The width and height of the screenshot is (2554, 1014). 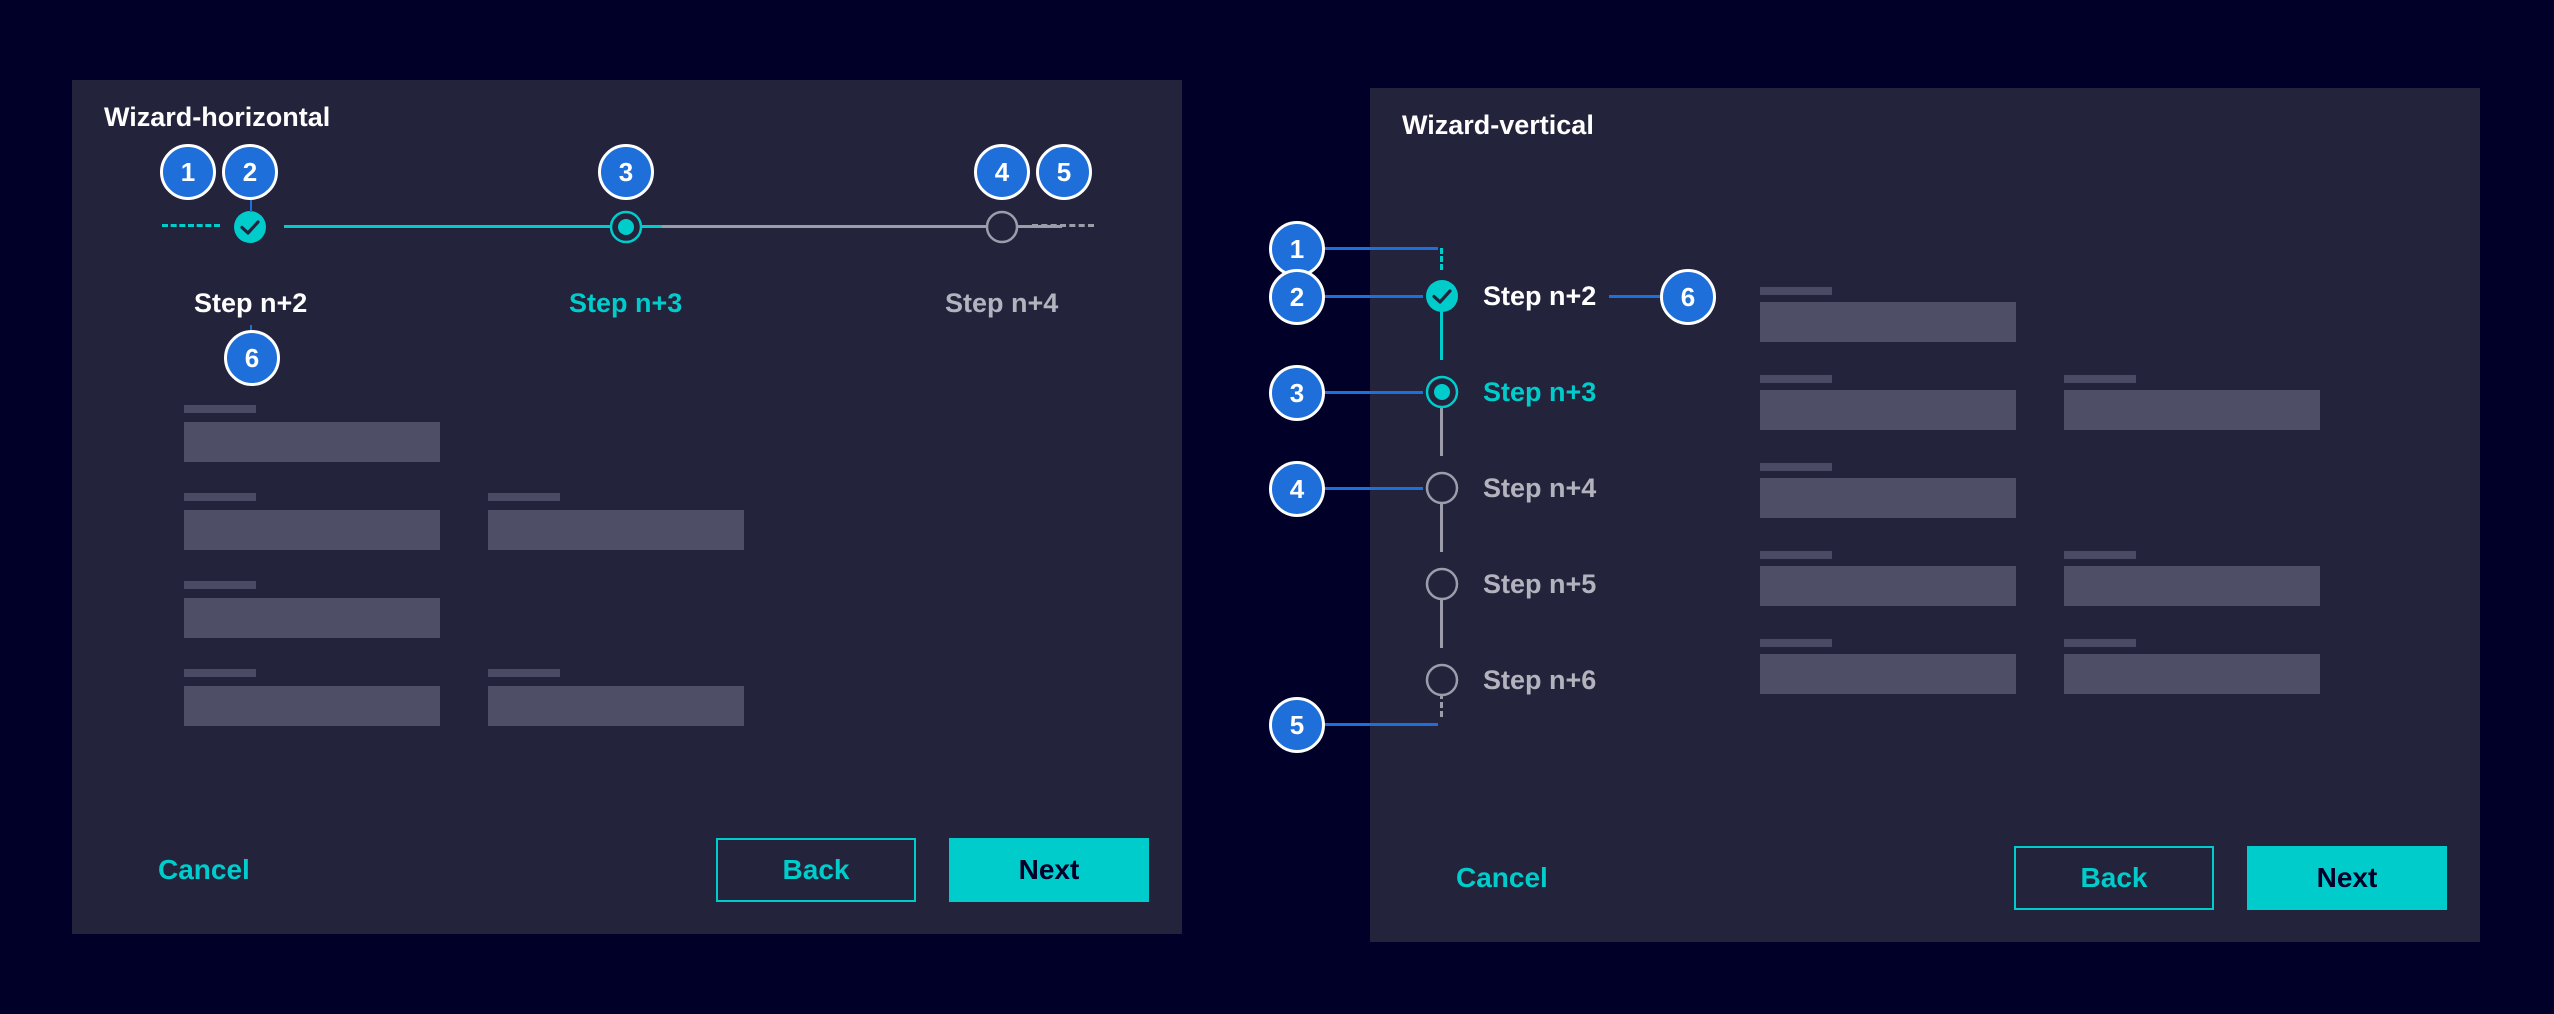 What do you see at coordinates (1540, 680) in the screenshot?
I see `step-label: Step n+6` at bounding box center [1540, 680].